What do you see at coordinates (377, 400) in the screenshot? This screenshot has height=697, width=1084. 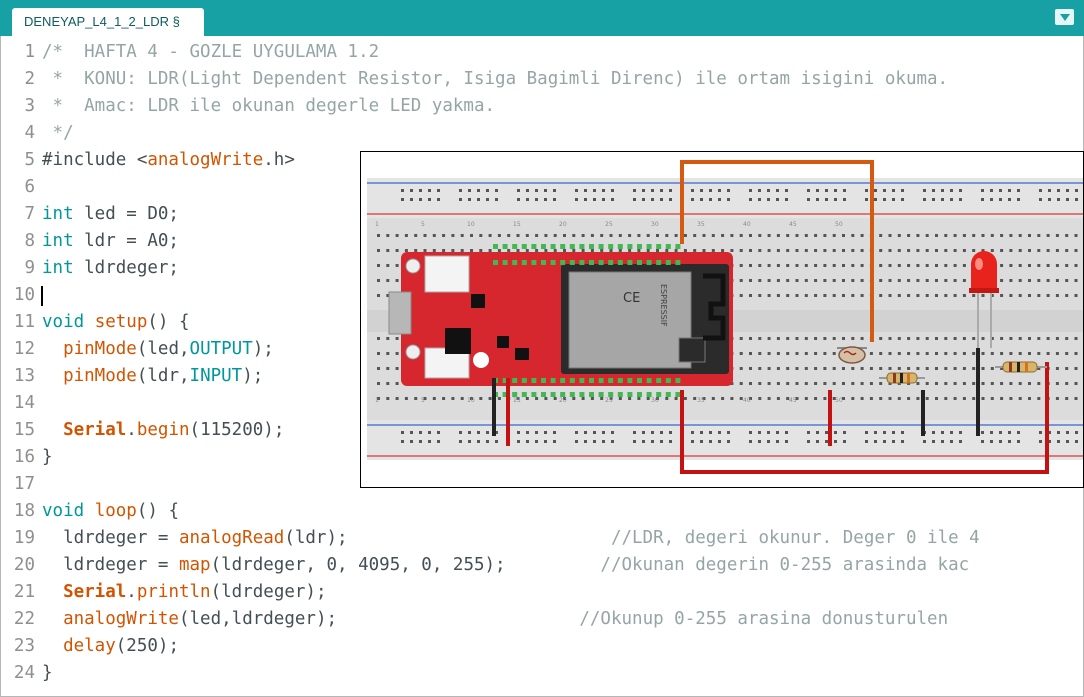 I see `column-number: 1` at bounding box center [377, 400].